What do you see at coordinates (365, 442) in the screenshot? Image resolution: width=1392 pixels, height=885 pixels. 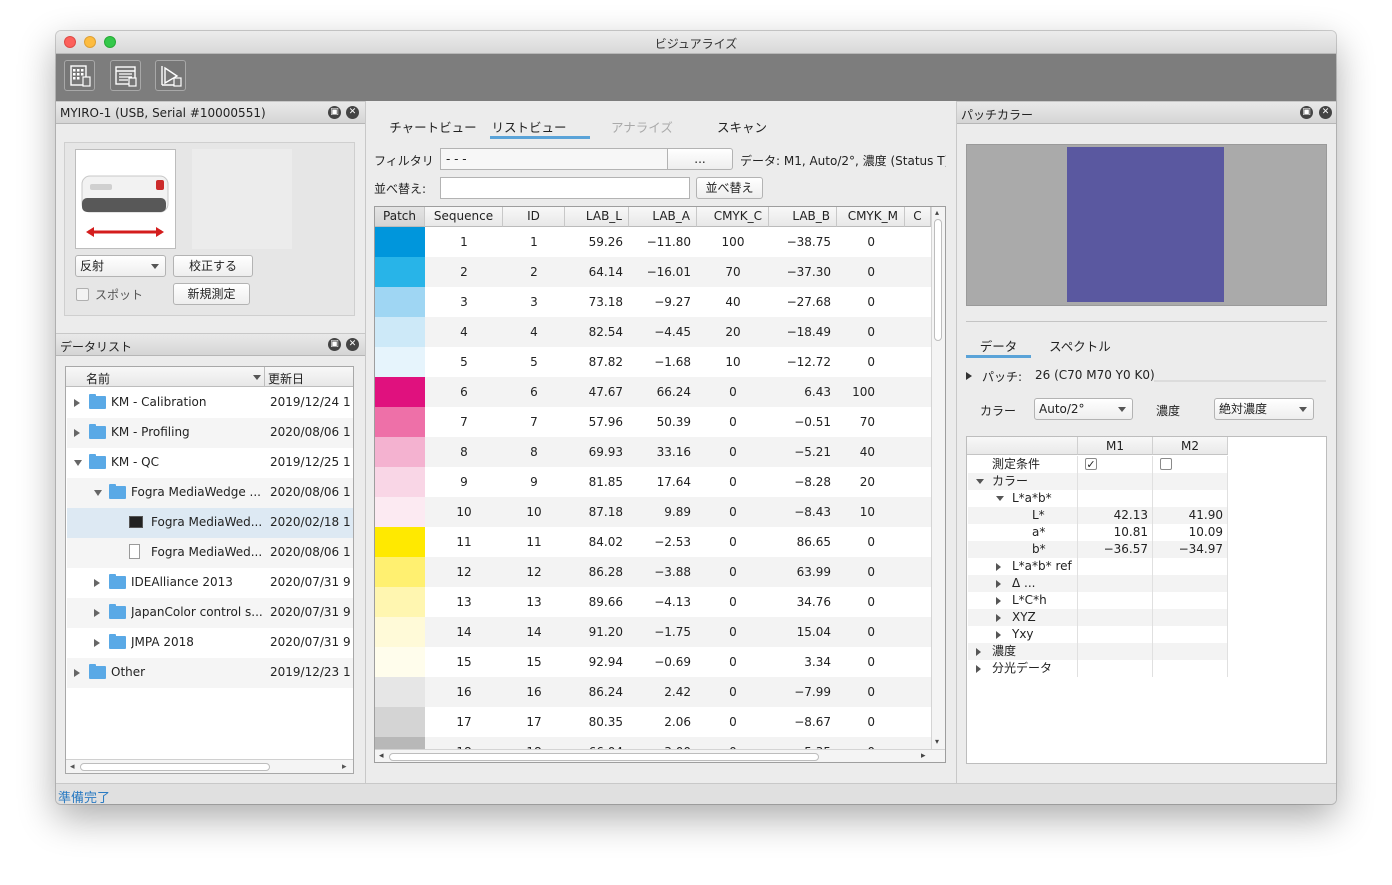 I see `left-splitter` at bounding box center [365, 442].